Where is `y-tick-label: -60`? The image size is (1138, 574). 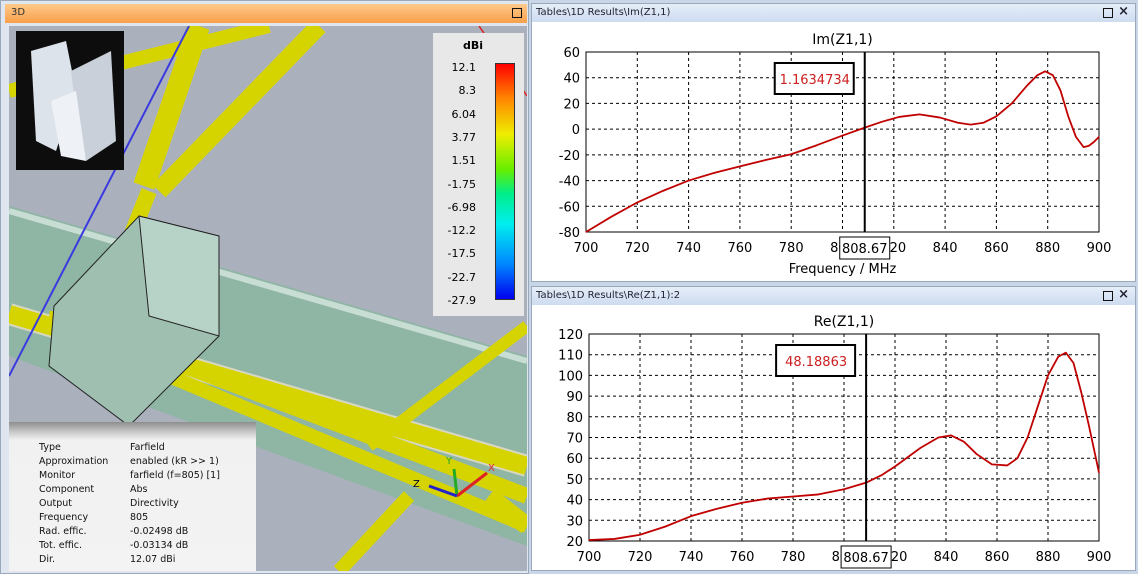 y-tick-label: -60 is located at coordinates (569, 207).